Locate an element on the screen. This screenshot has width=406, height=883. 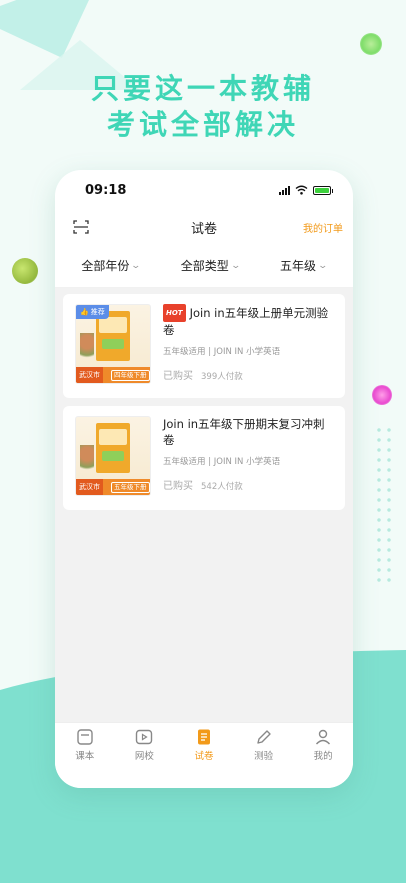
filter-grade: 五年级 ⌄ is located at coordinates (304, 265).